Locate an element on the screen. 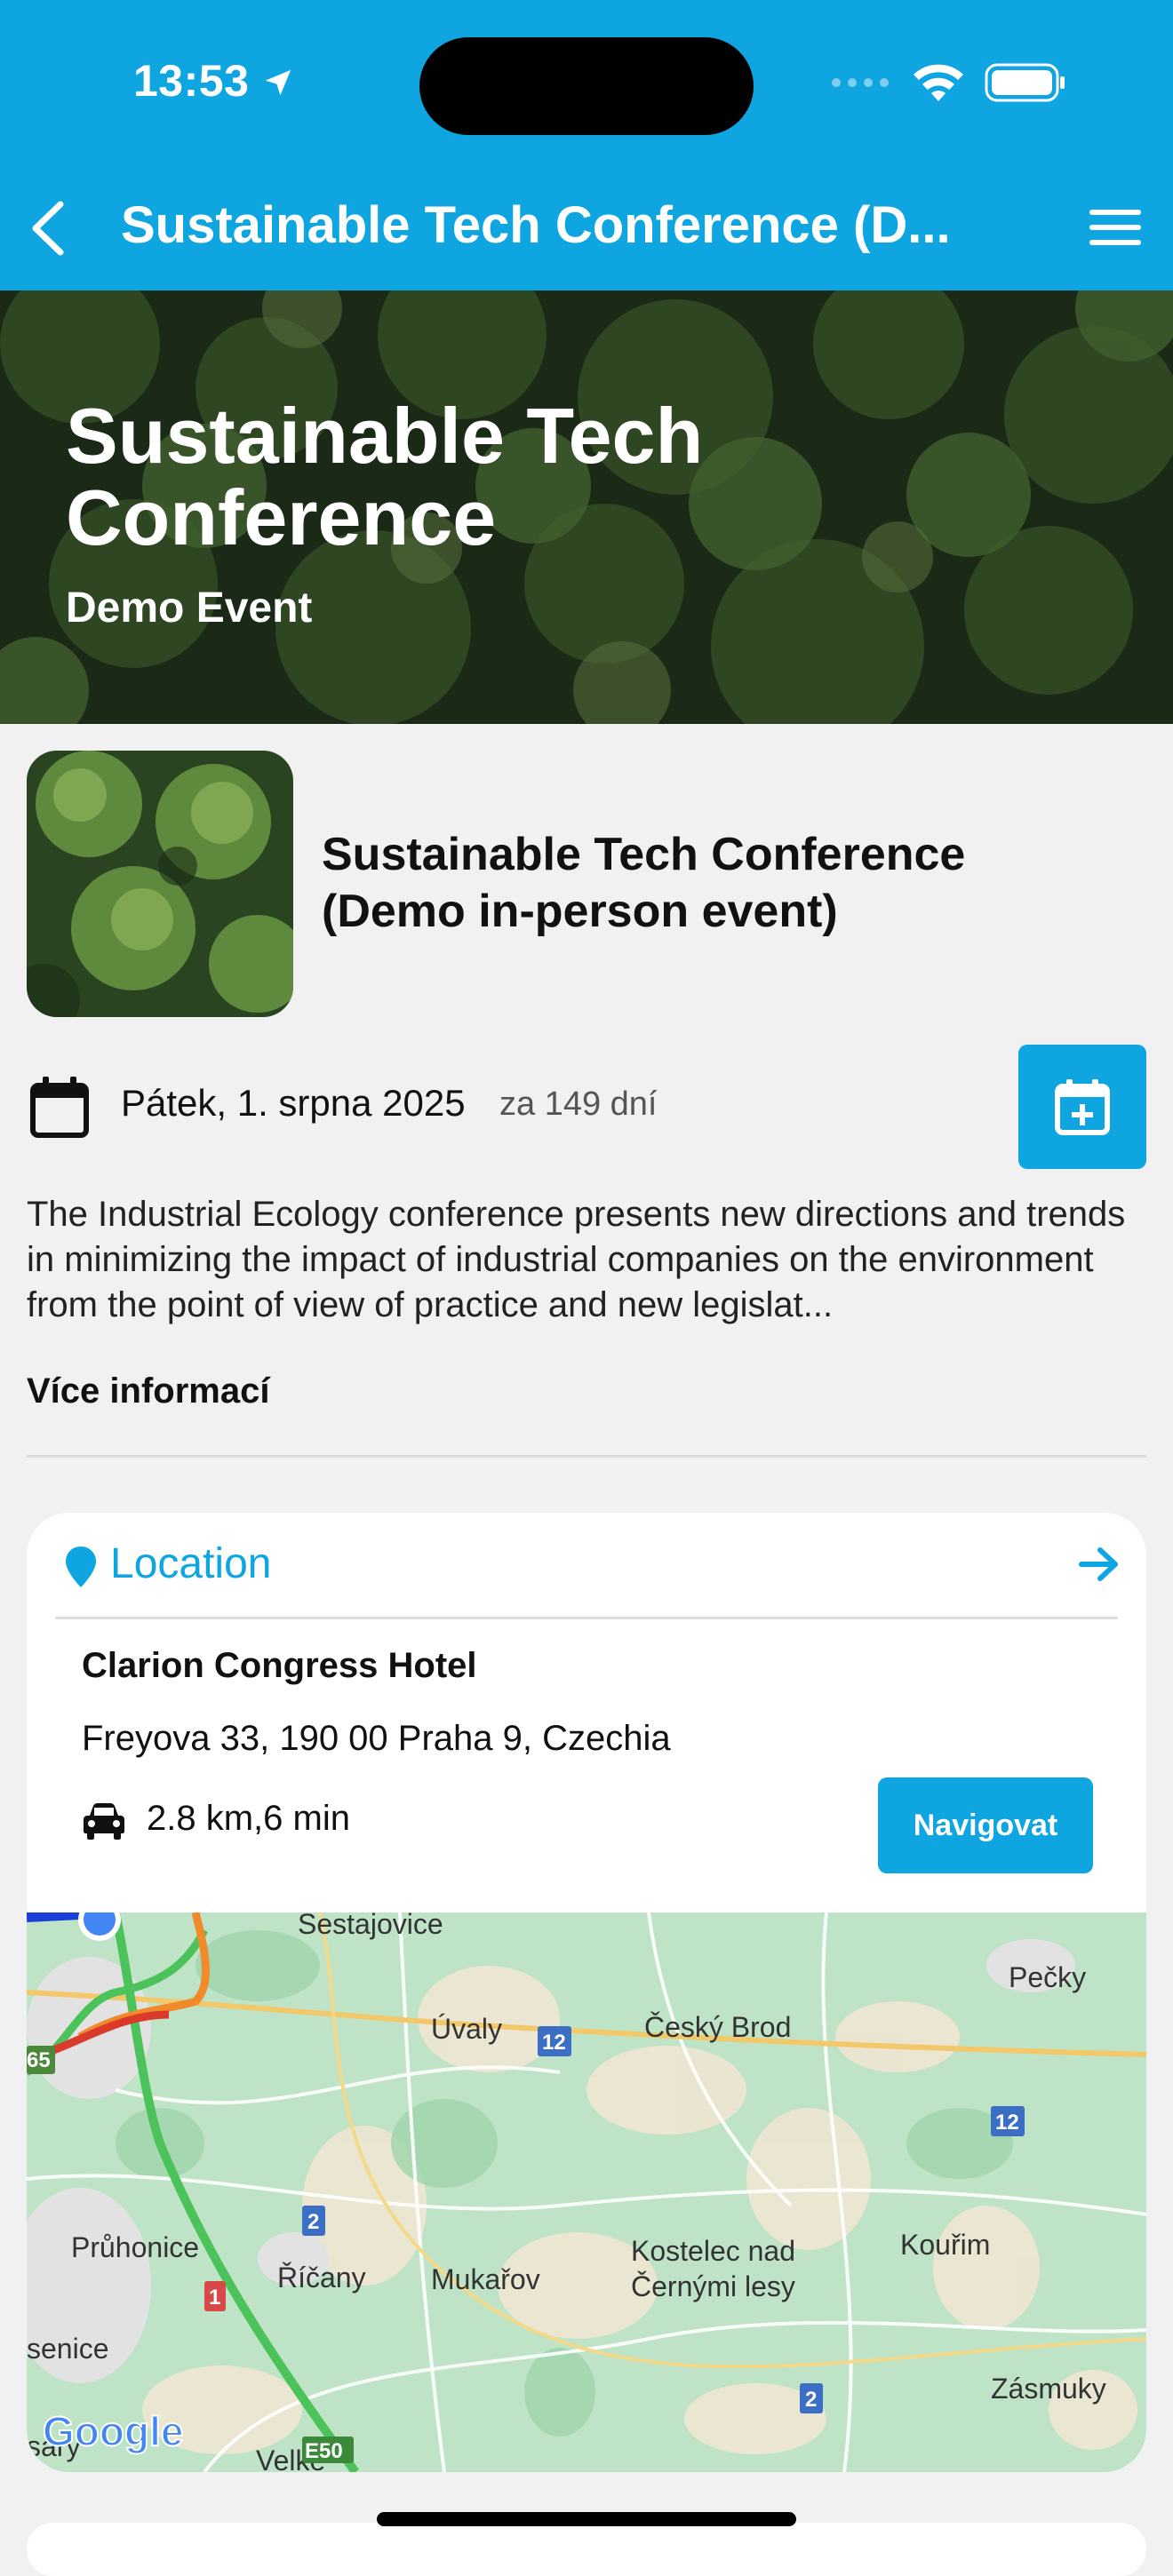 The image size is (1173, 2576). map-label-pecky: Pečky is located at coordinates (1047, 1977).